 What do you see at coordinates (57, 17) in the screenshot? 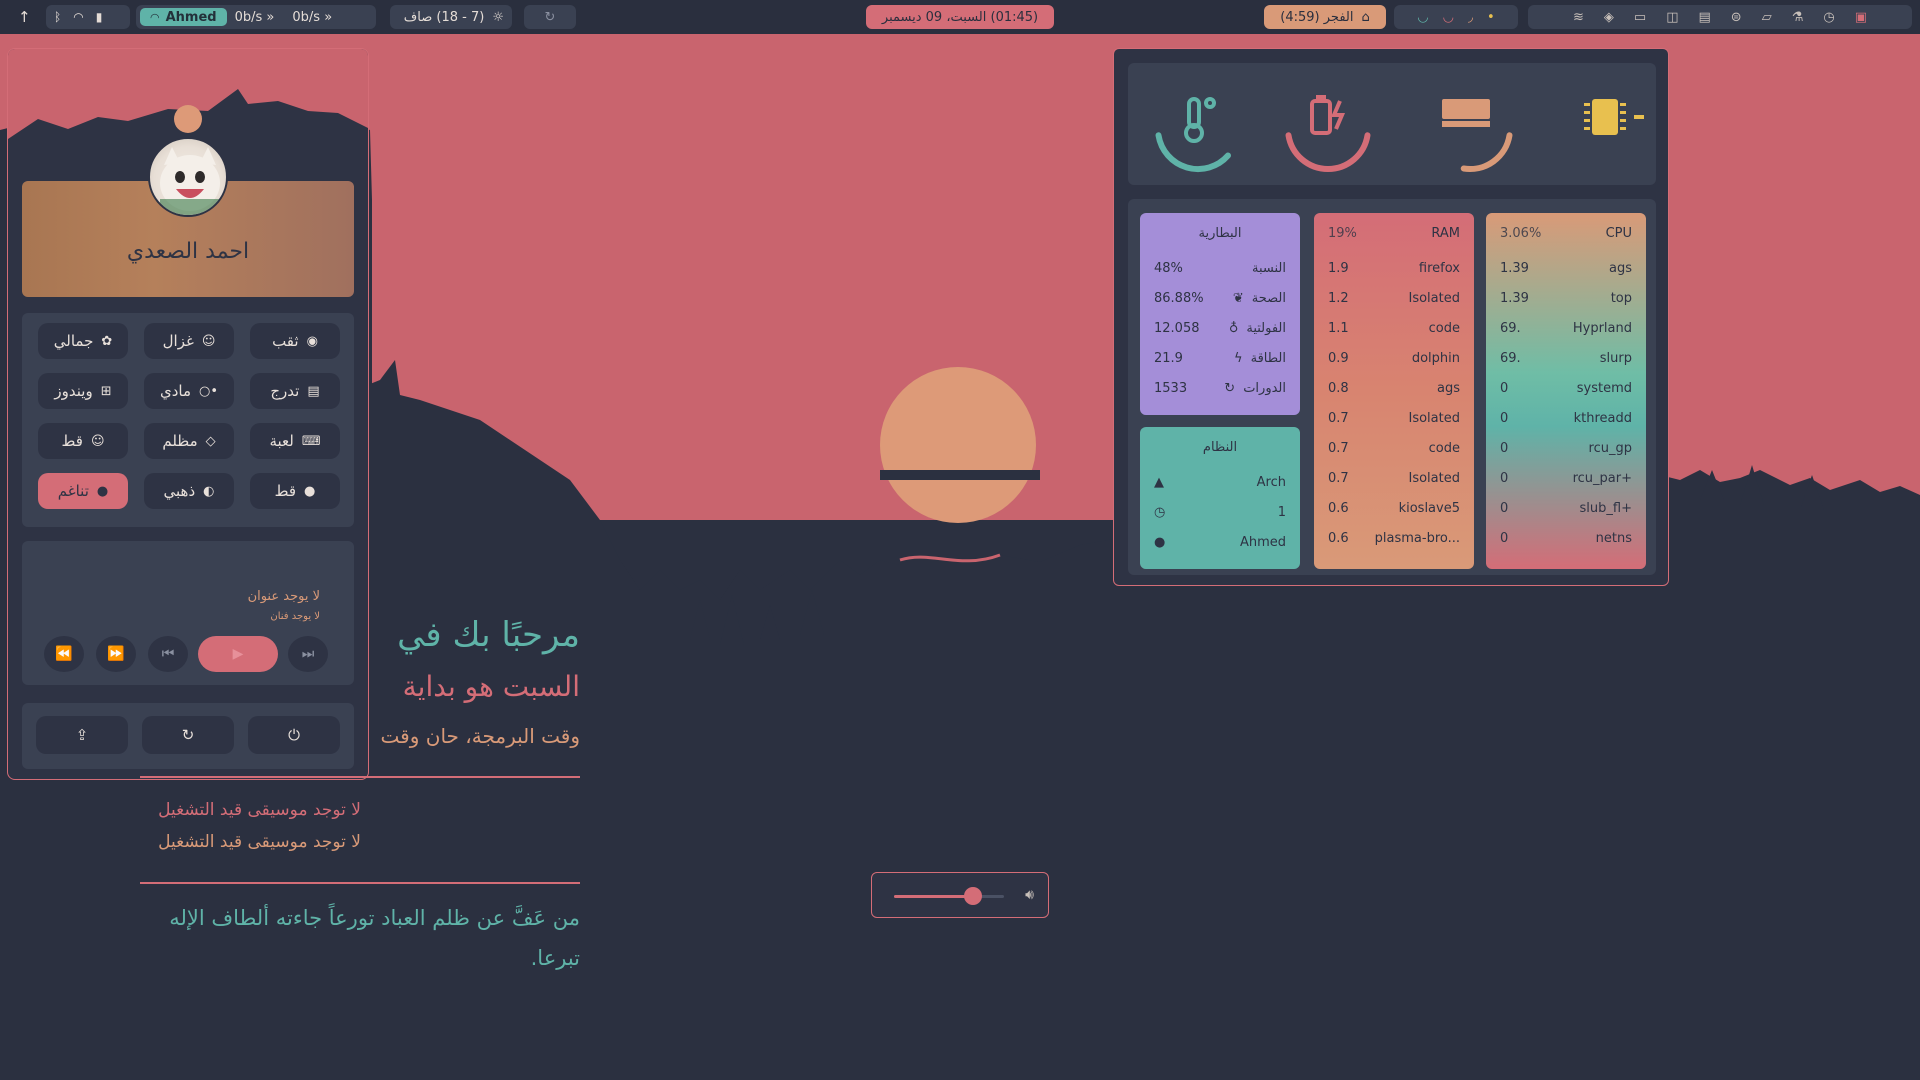
I see `bluetooth-icon: ᛒ` at bounding box center [57, 17].